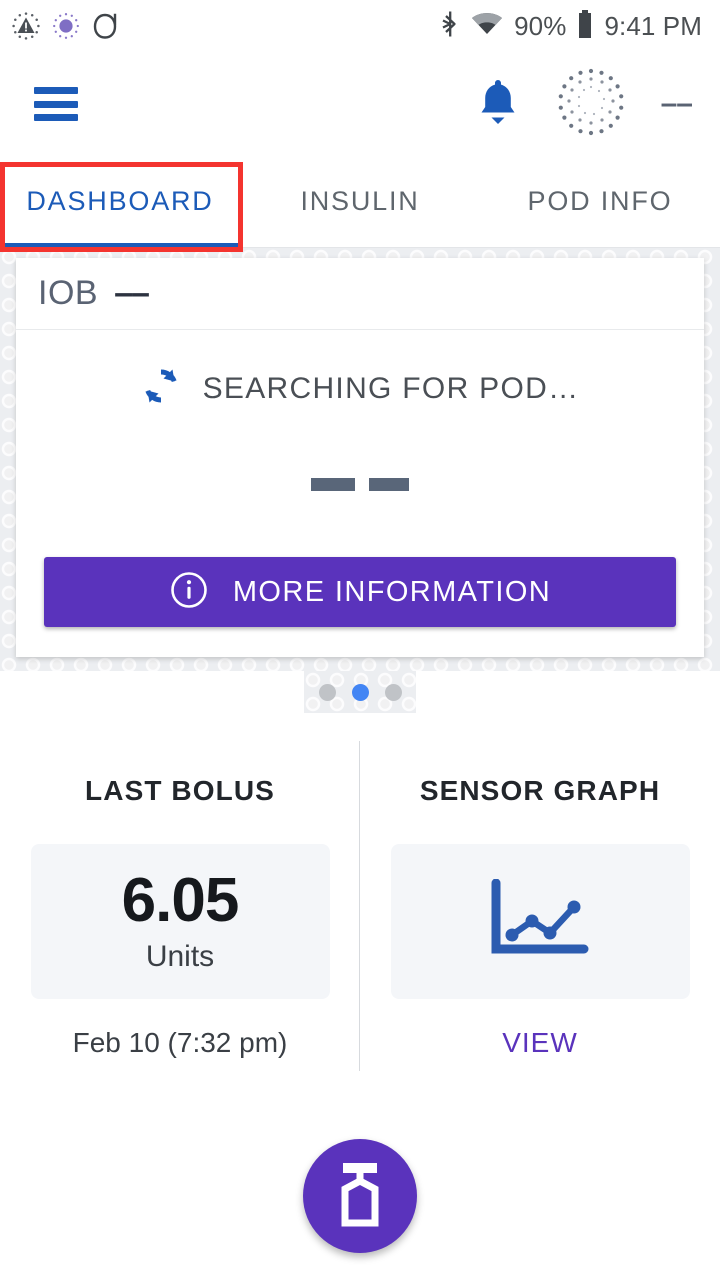 The height and width of the screenshot is (1280, 720). I want to click on pod-searching-dotted-icon, so click(591, 104).